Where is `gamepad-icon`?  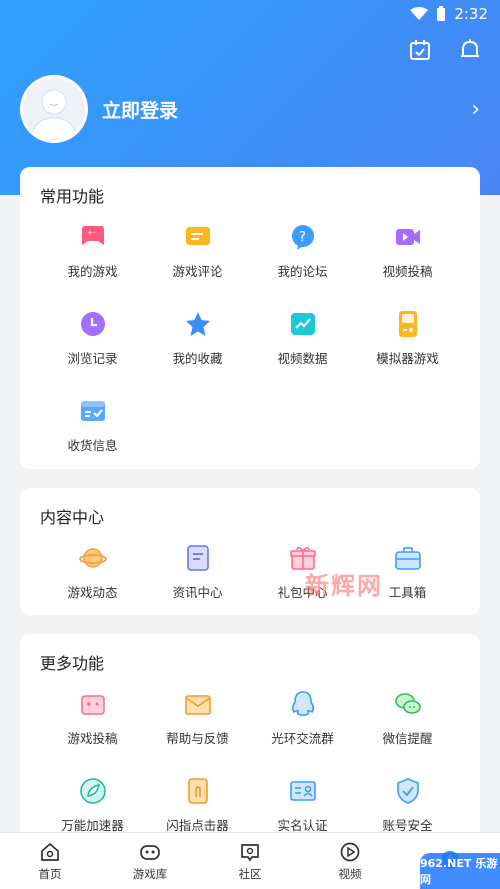 gamepad-icon is located at coordinates (150, 852).